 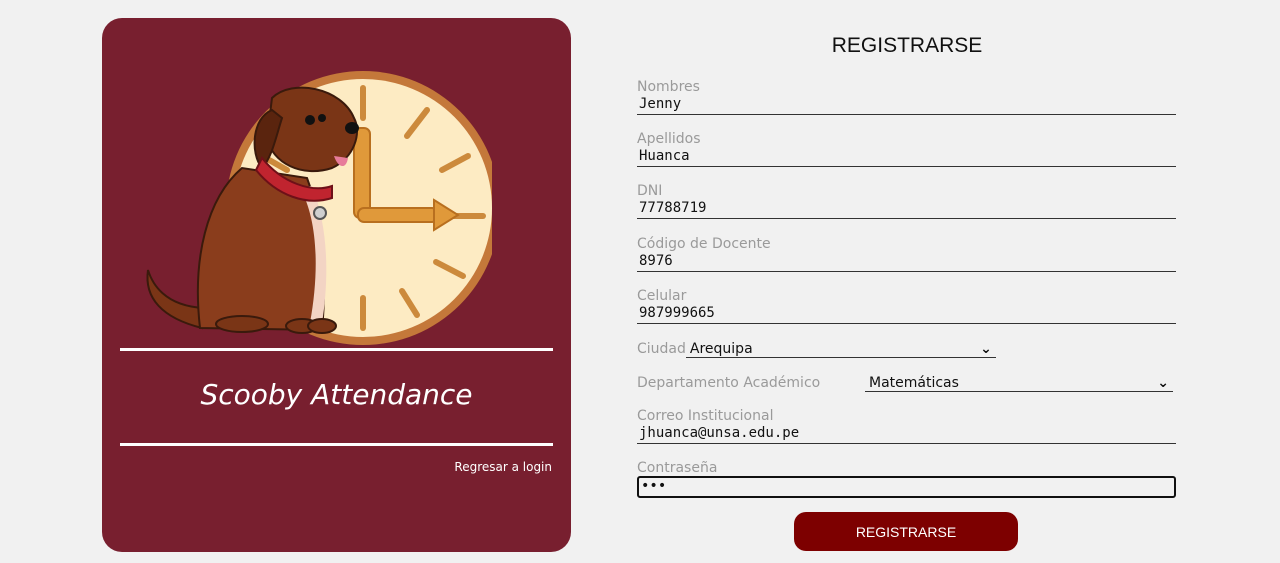 What do you see at coordinates (906, 531) in the screenshot?
I see `register-button: REGISTRARSE` at bounding box center [906, 531].